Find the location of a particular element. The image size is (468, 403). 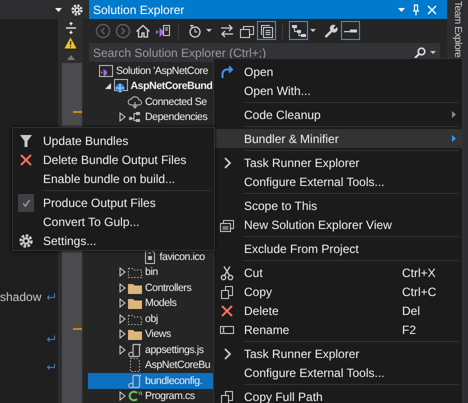

shortcut-text: Del is located at coordinates (411, 311).